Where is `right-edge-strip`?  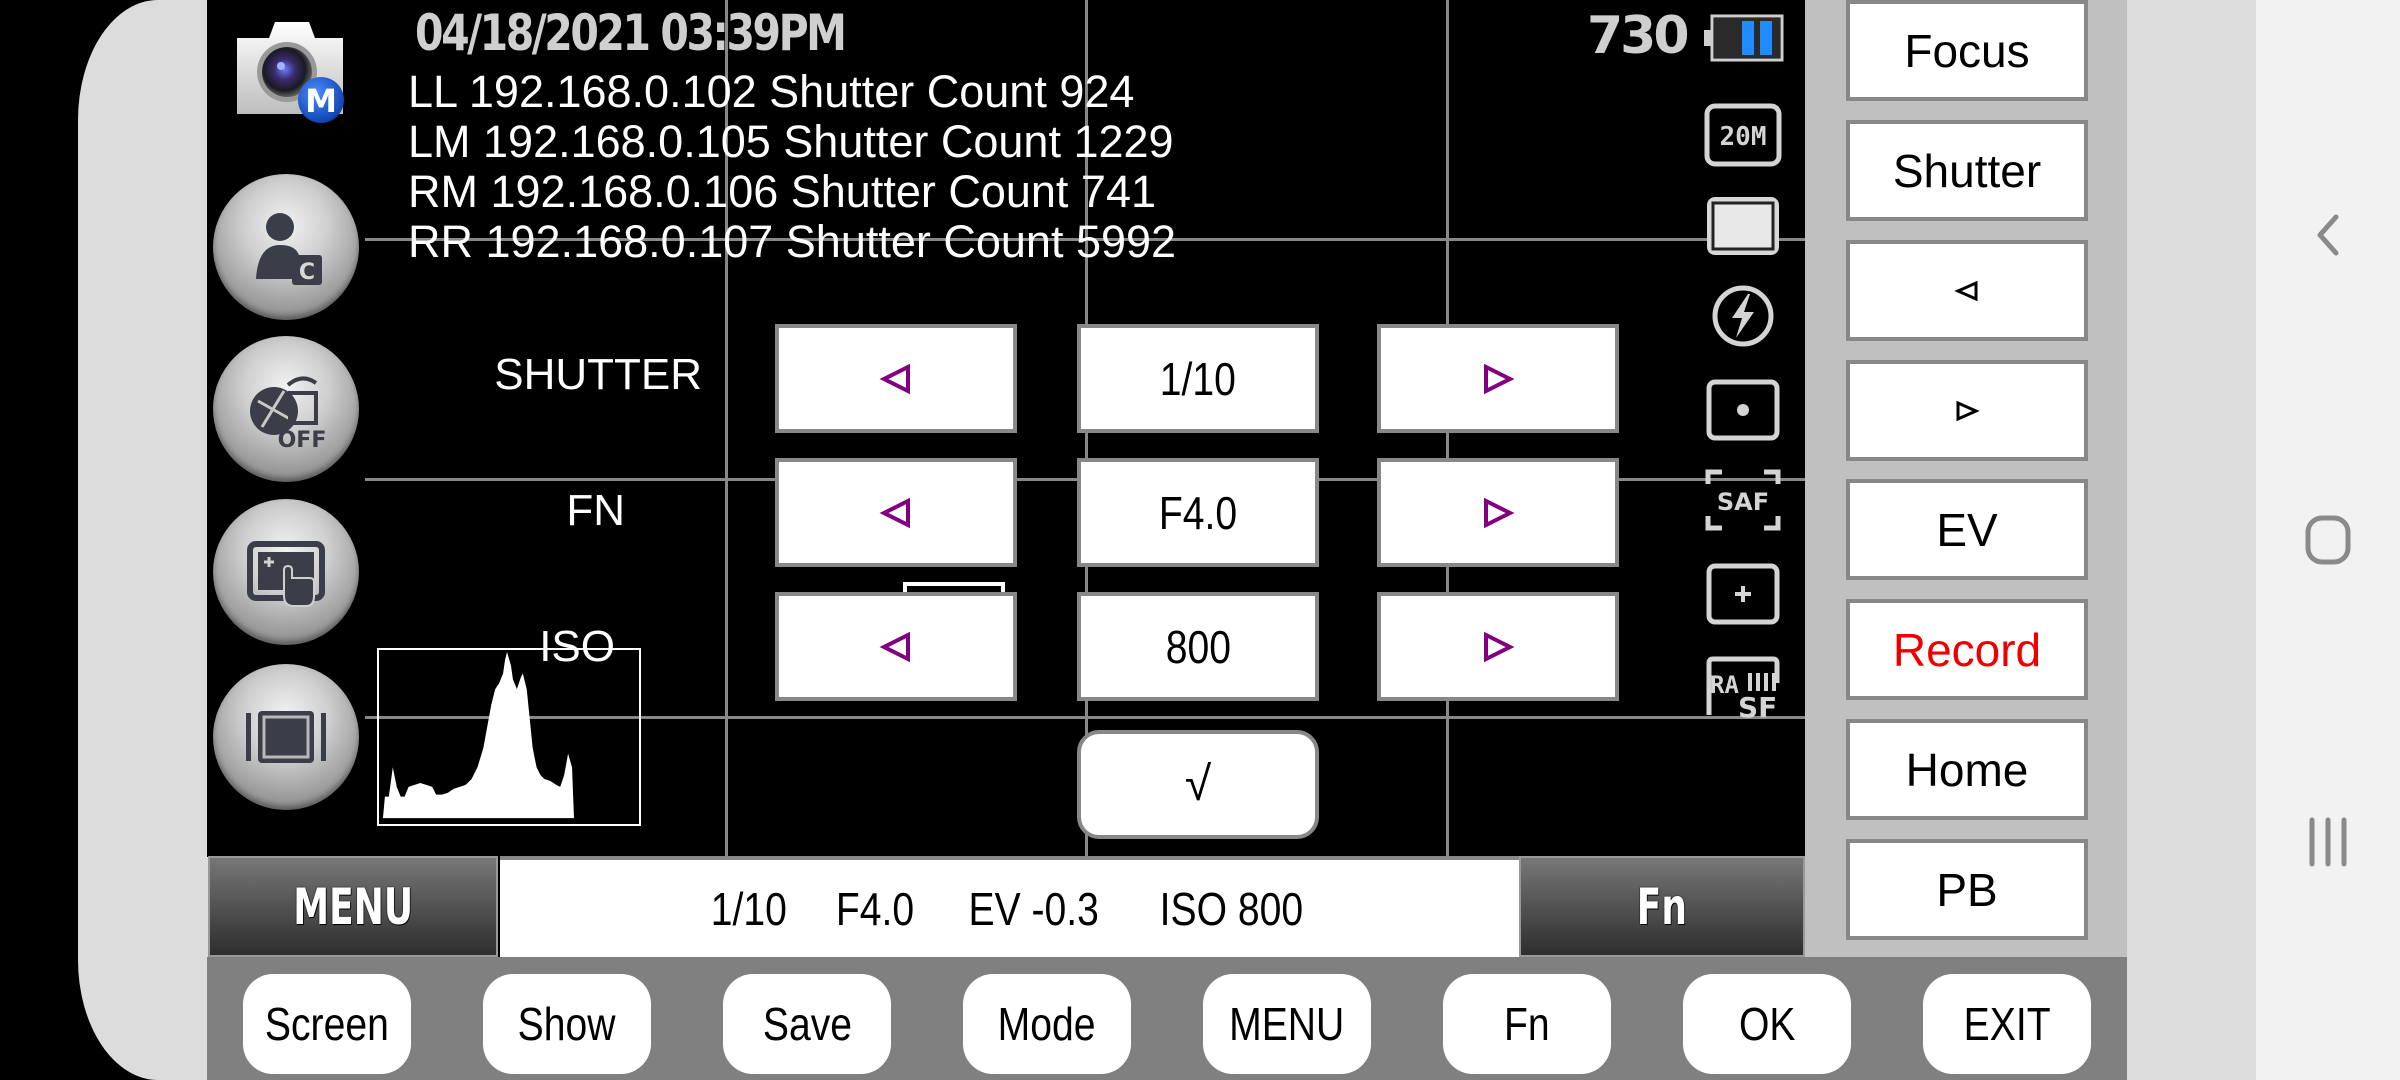
right-edge-strip is located at coordinates (2191, 540).